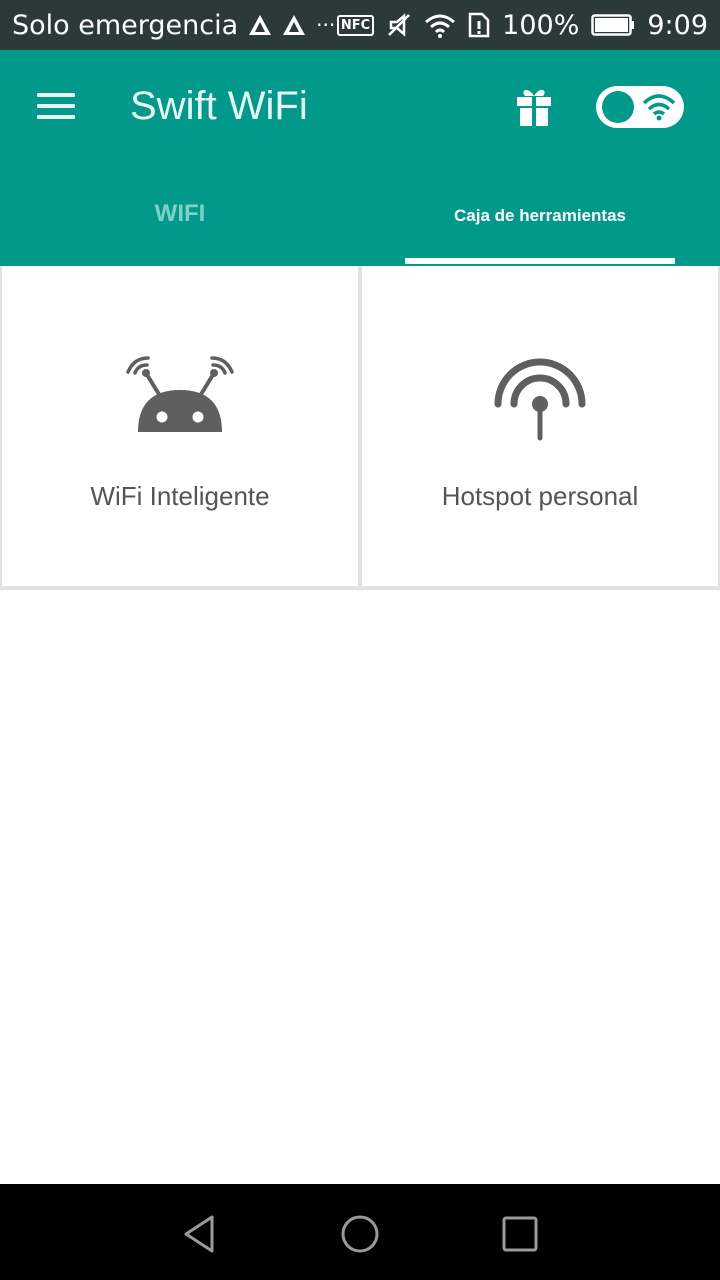 This screenshot has width=720, height=1280. I want to click on nav-bar, so click(360, 1232).